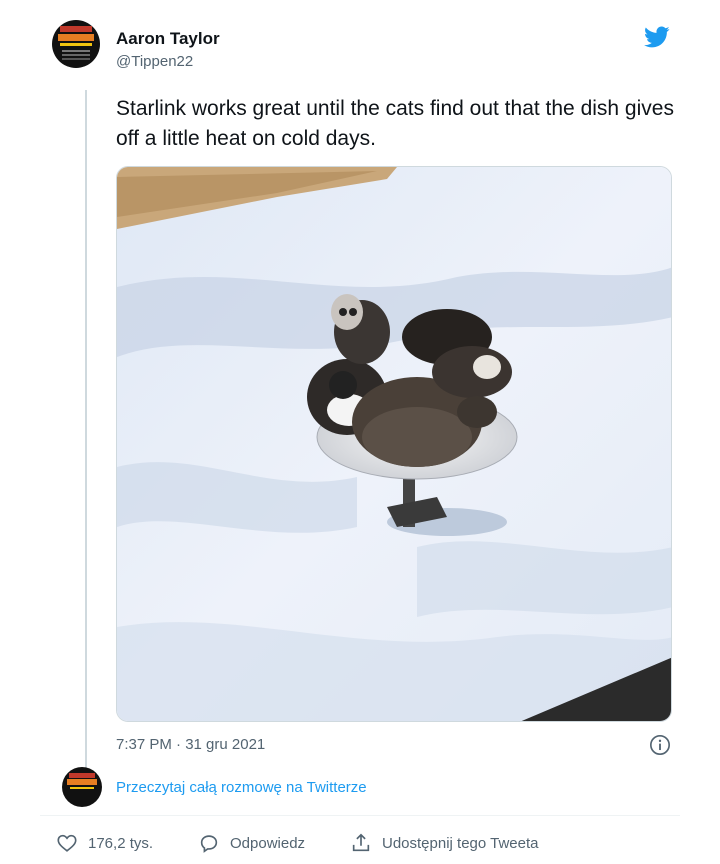  I want to click on share-button: Udostępnij tego Tweeta, so click(444, 843).